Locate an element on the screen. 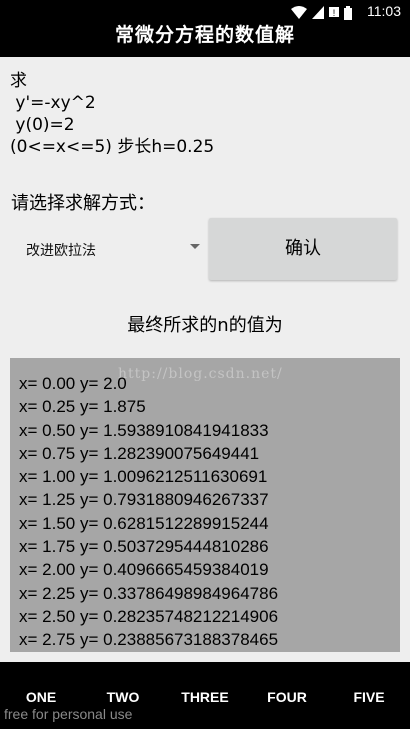 Image resolution: width=410 pixels, height=729 pixels. problem-line: (0<=x<=5) 步长h=0.25 is located at coordinates (112, 147).